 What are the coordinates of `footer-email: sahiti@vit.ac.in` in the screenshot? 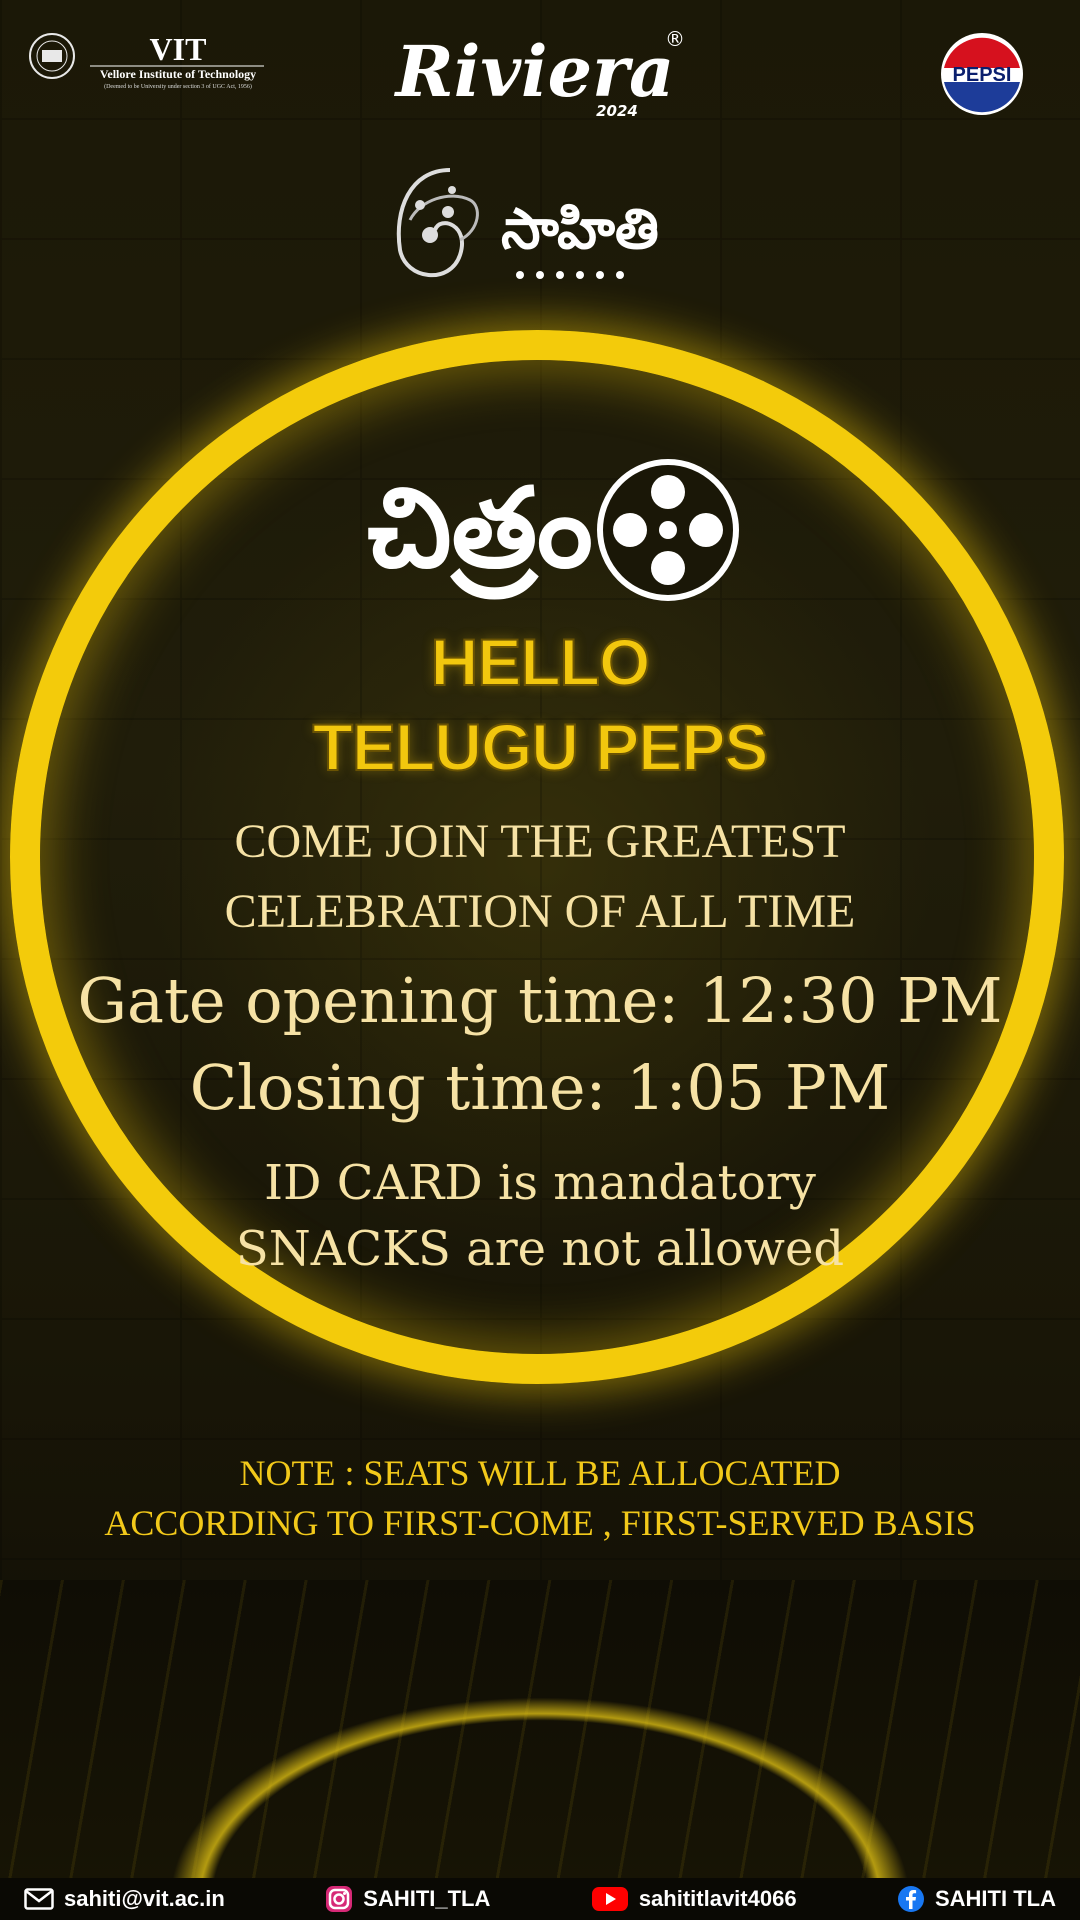 It's located at (124, 1899).